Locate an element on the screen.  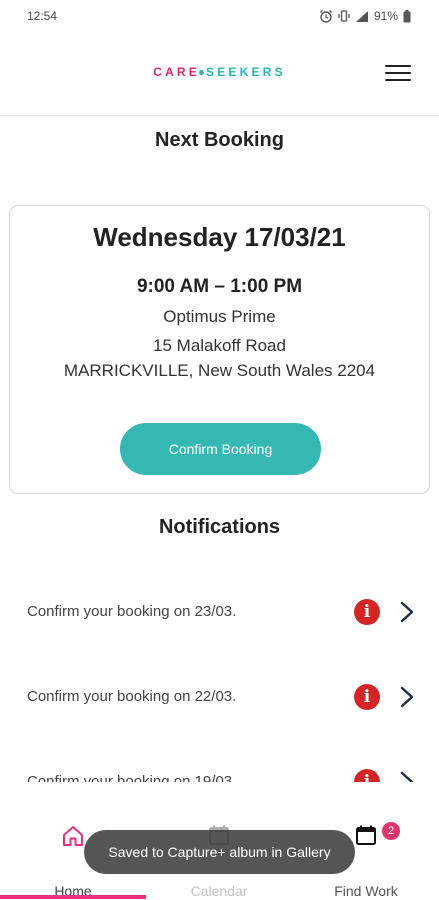
notification-item: Confirm your booking on 22/03. i is located at coordinates (219, 697).